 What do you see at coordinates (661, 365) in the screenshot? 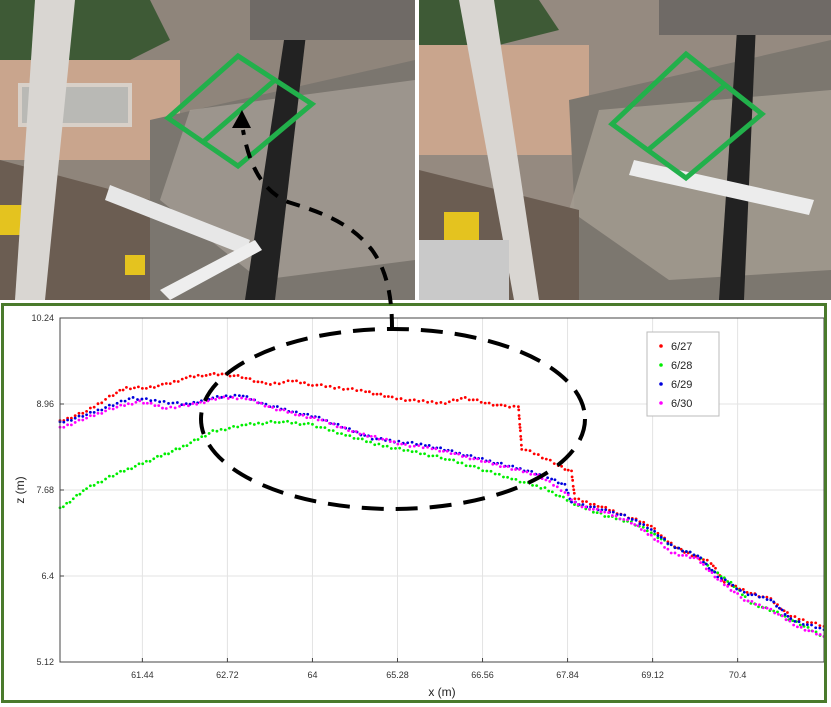
I see `legend-marker` at bounding box center [661, 365].